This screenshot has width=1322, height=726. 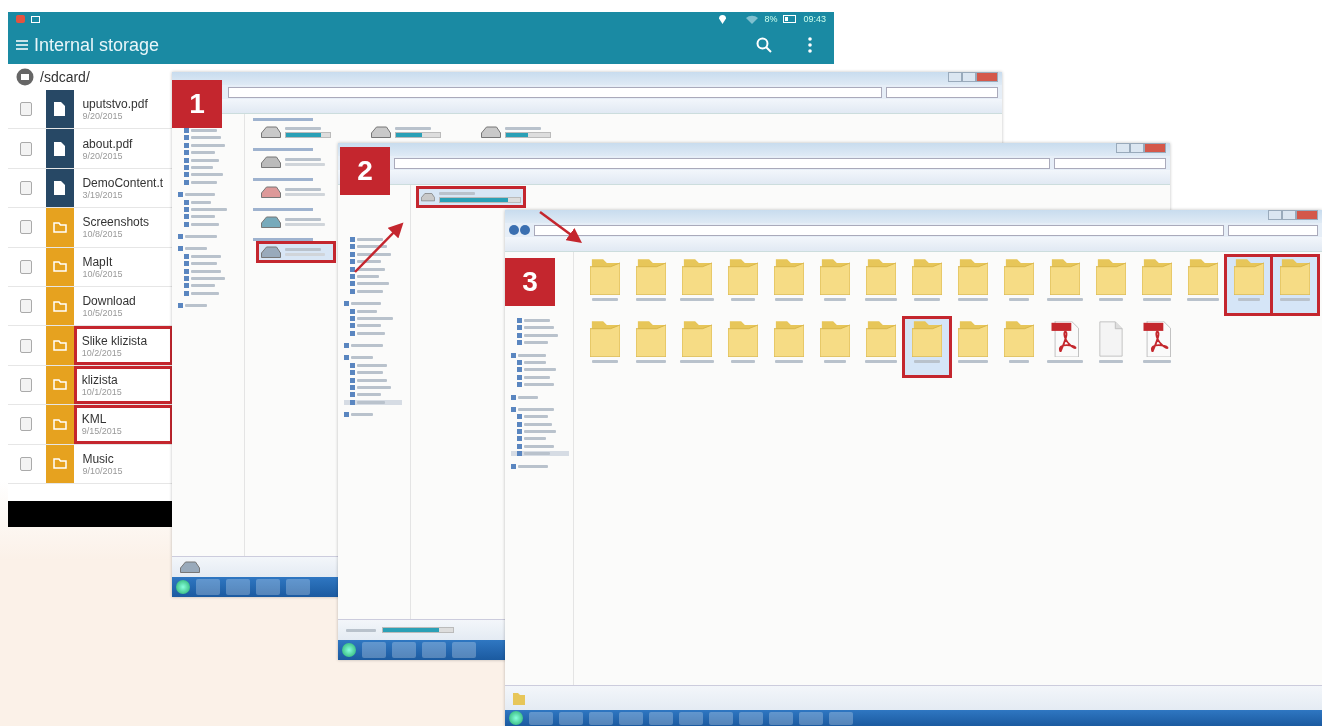 What do you see at coordinates (561, 227) in the screenshot?
I see `arrow` at bounding box center [561, 227].